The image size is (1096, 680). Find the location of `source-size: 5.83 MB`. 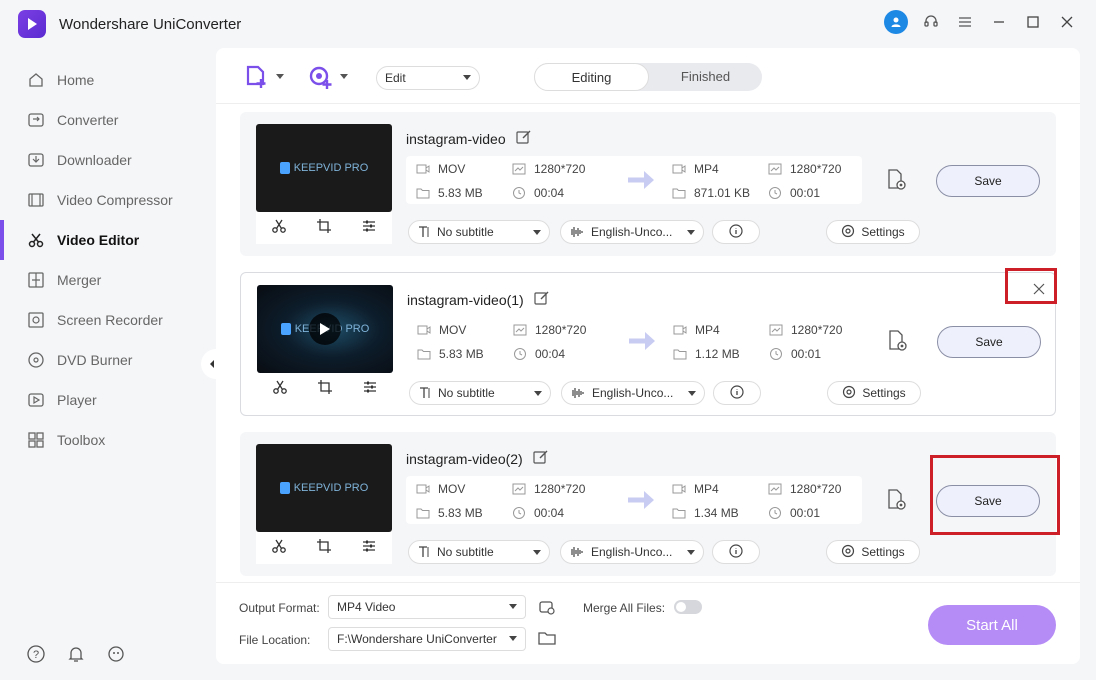

source-size: 5.83 MB is located at coordinates (449, 193).